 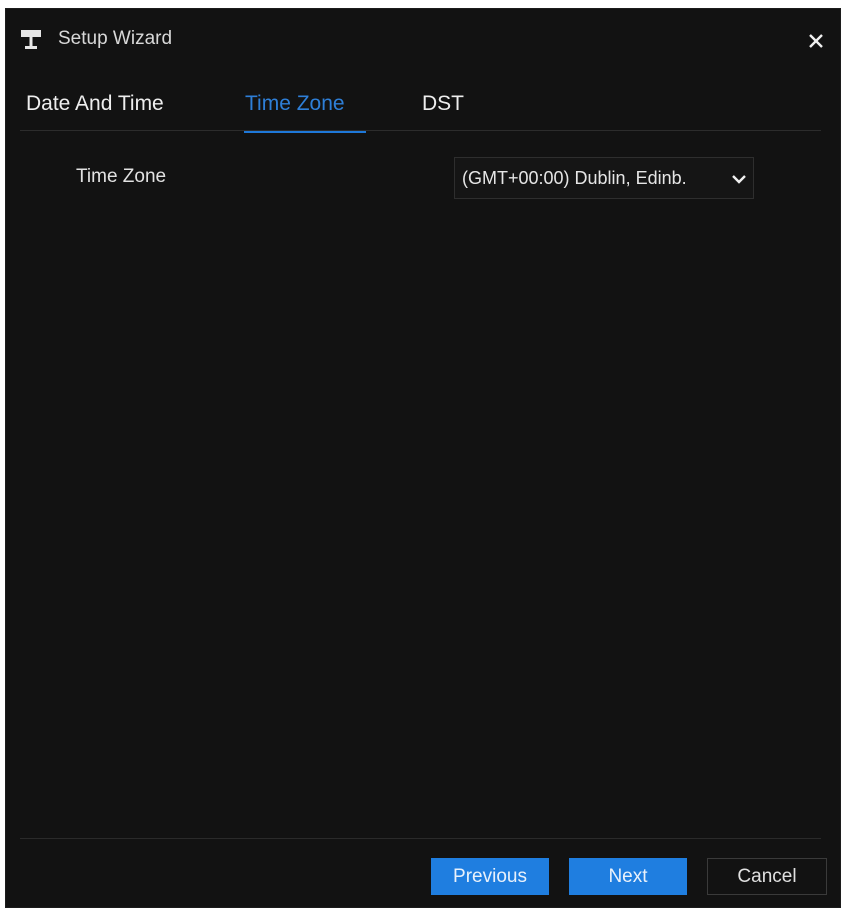 I want to click on tab-dst: DST, so click(x=443, y=104).